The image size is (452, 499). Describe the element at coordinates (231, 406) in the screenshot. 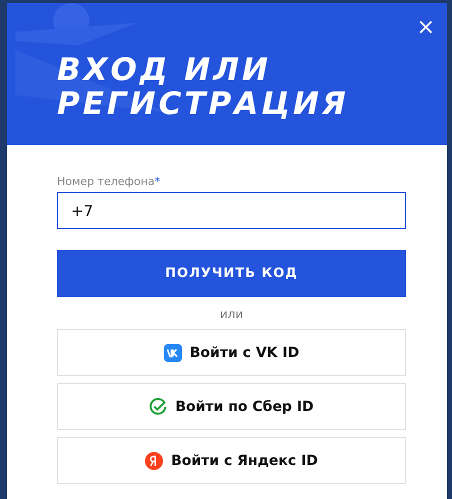

I see `social-login-button: Войти по Сбер ID` at that location.